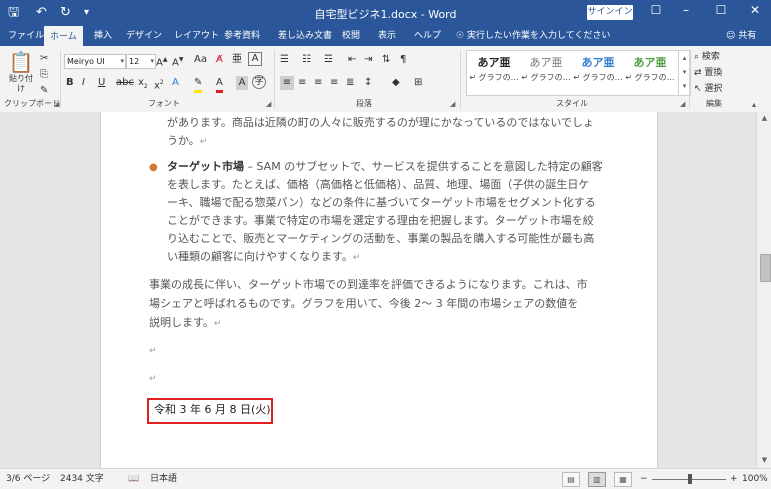  What do you see at coordinates (764, 460) in the screenshot?
I see `scroll-down-icon: ▼` at bounding box center [764, 460].